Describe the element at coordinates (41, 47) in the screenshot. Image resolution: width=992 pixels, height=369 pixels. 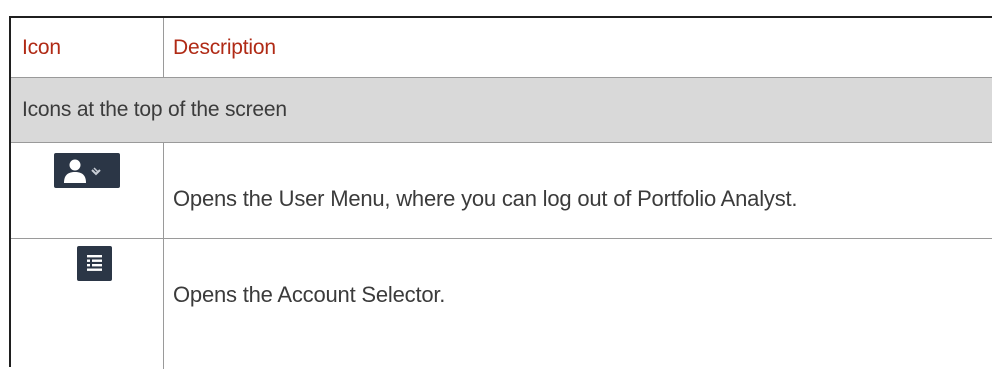
I see `header-label-icon: Icon` at that location.